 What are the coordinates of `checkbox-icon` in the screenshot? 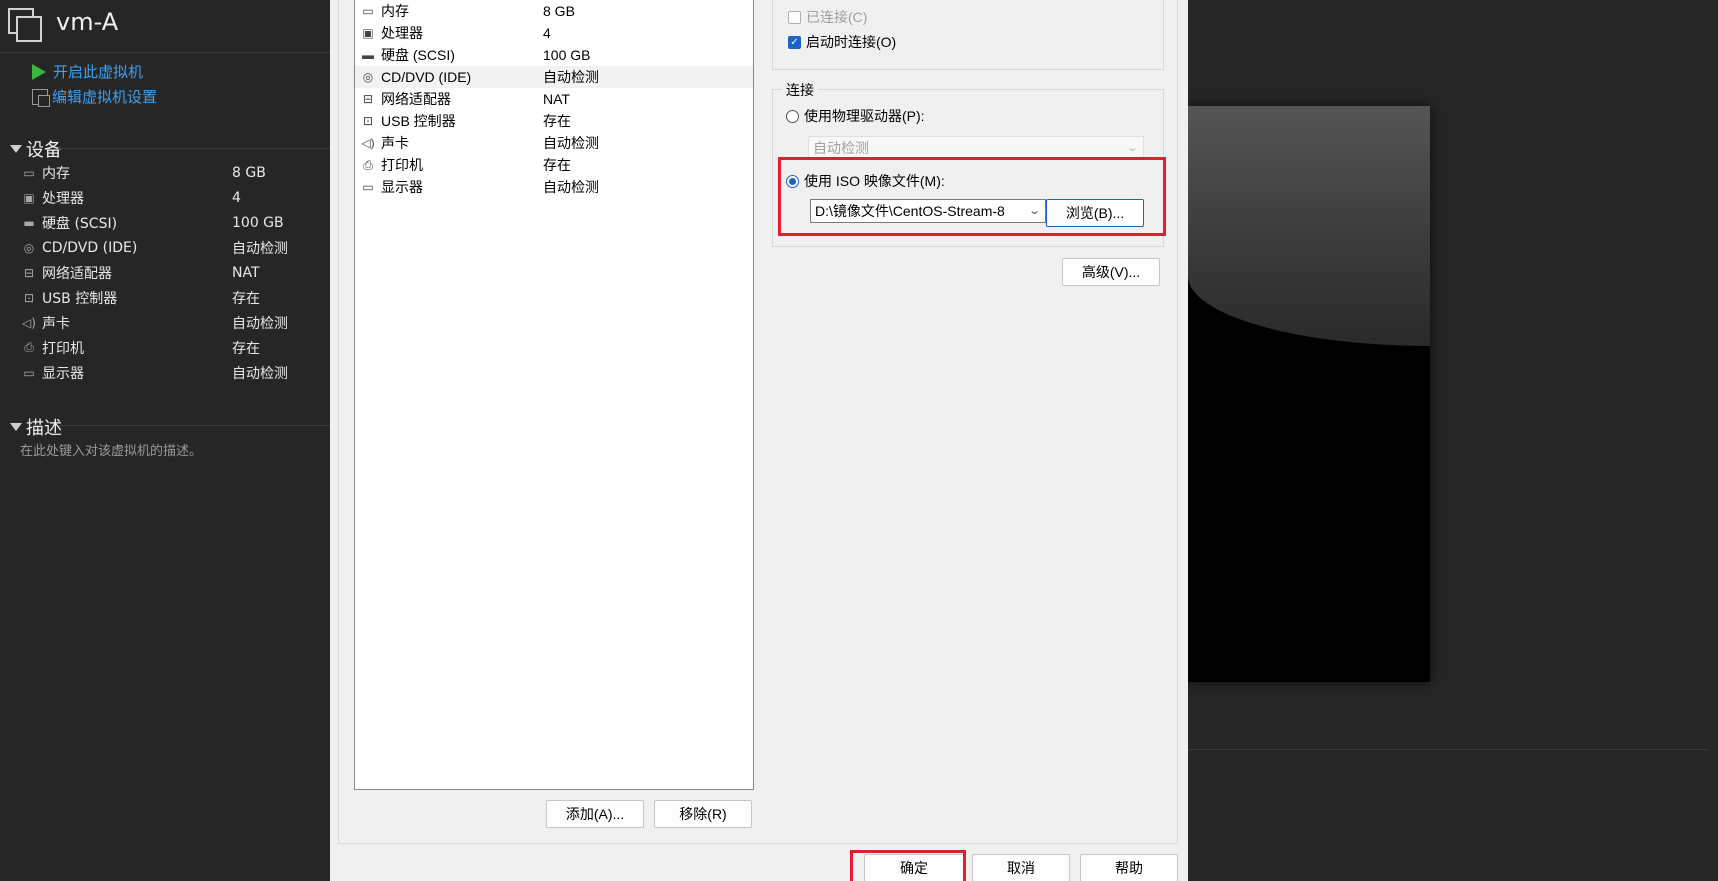 It's located at (794, 17).